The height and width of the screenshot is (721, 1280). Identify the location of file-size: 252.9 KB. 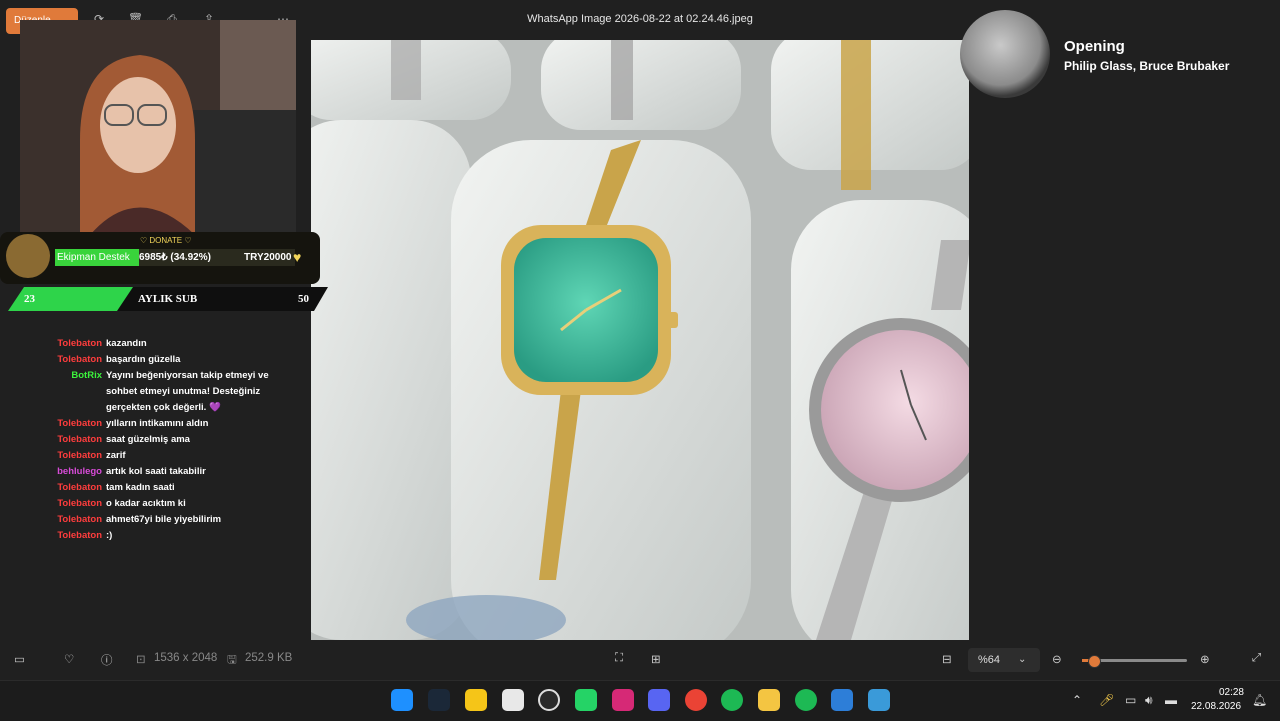
(269, 658).